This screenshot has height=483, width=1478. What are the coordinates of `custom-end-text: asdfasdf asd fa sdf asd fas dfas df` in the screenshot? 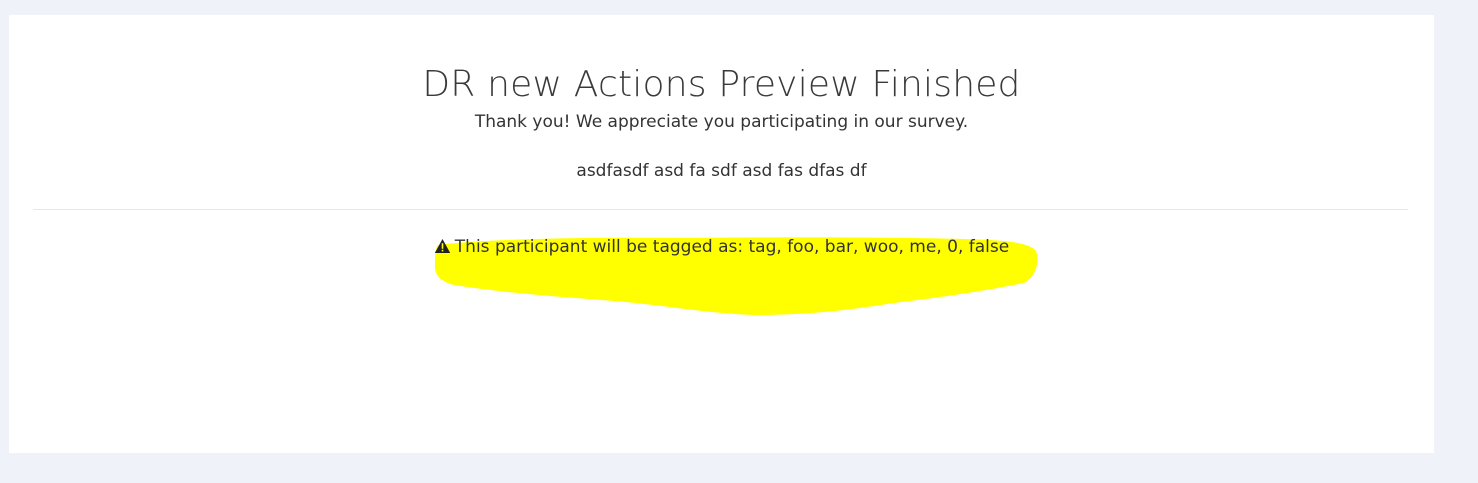 It's located at (721, 171).